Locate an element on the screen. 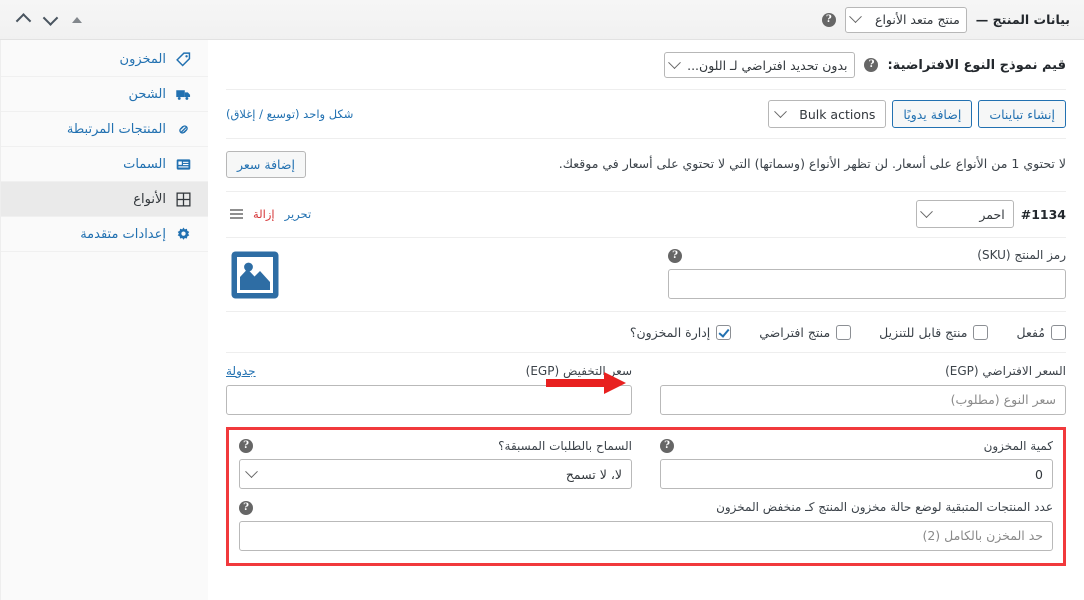 The image size is (1084, 600). image-placeholder-icon is located at coordinates (255, 275).